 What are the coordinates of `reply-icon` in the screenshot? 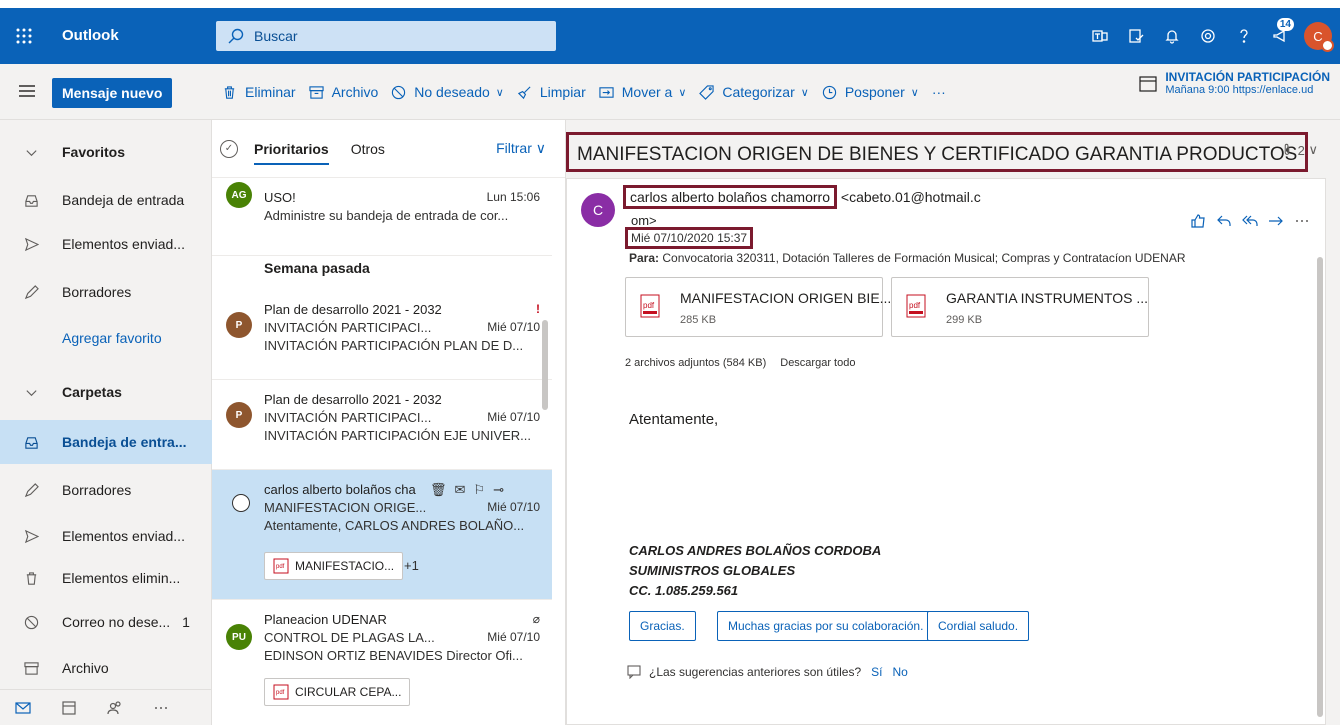 It's located at (1224, 221).